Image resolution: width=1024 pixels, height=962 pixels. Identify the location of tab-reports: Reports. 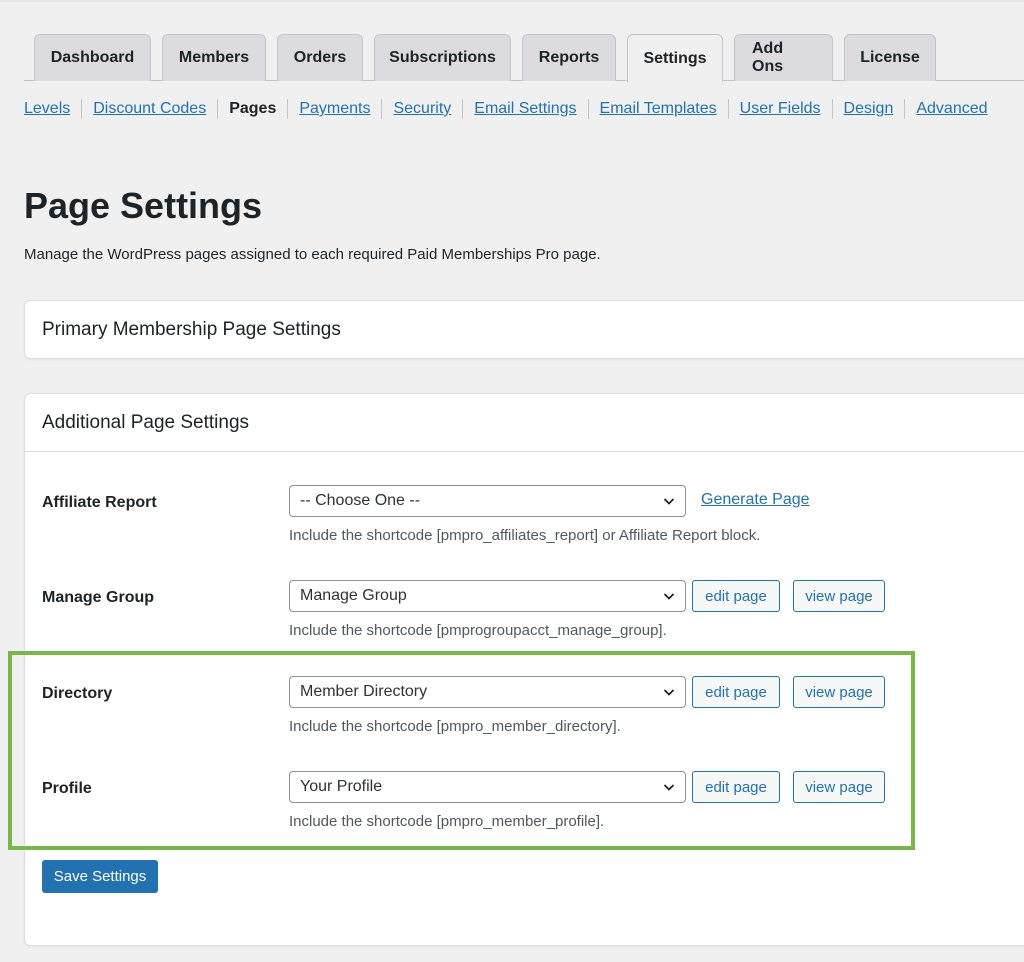
(569, 57).